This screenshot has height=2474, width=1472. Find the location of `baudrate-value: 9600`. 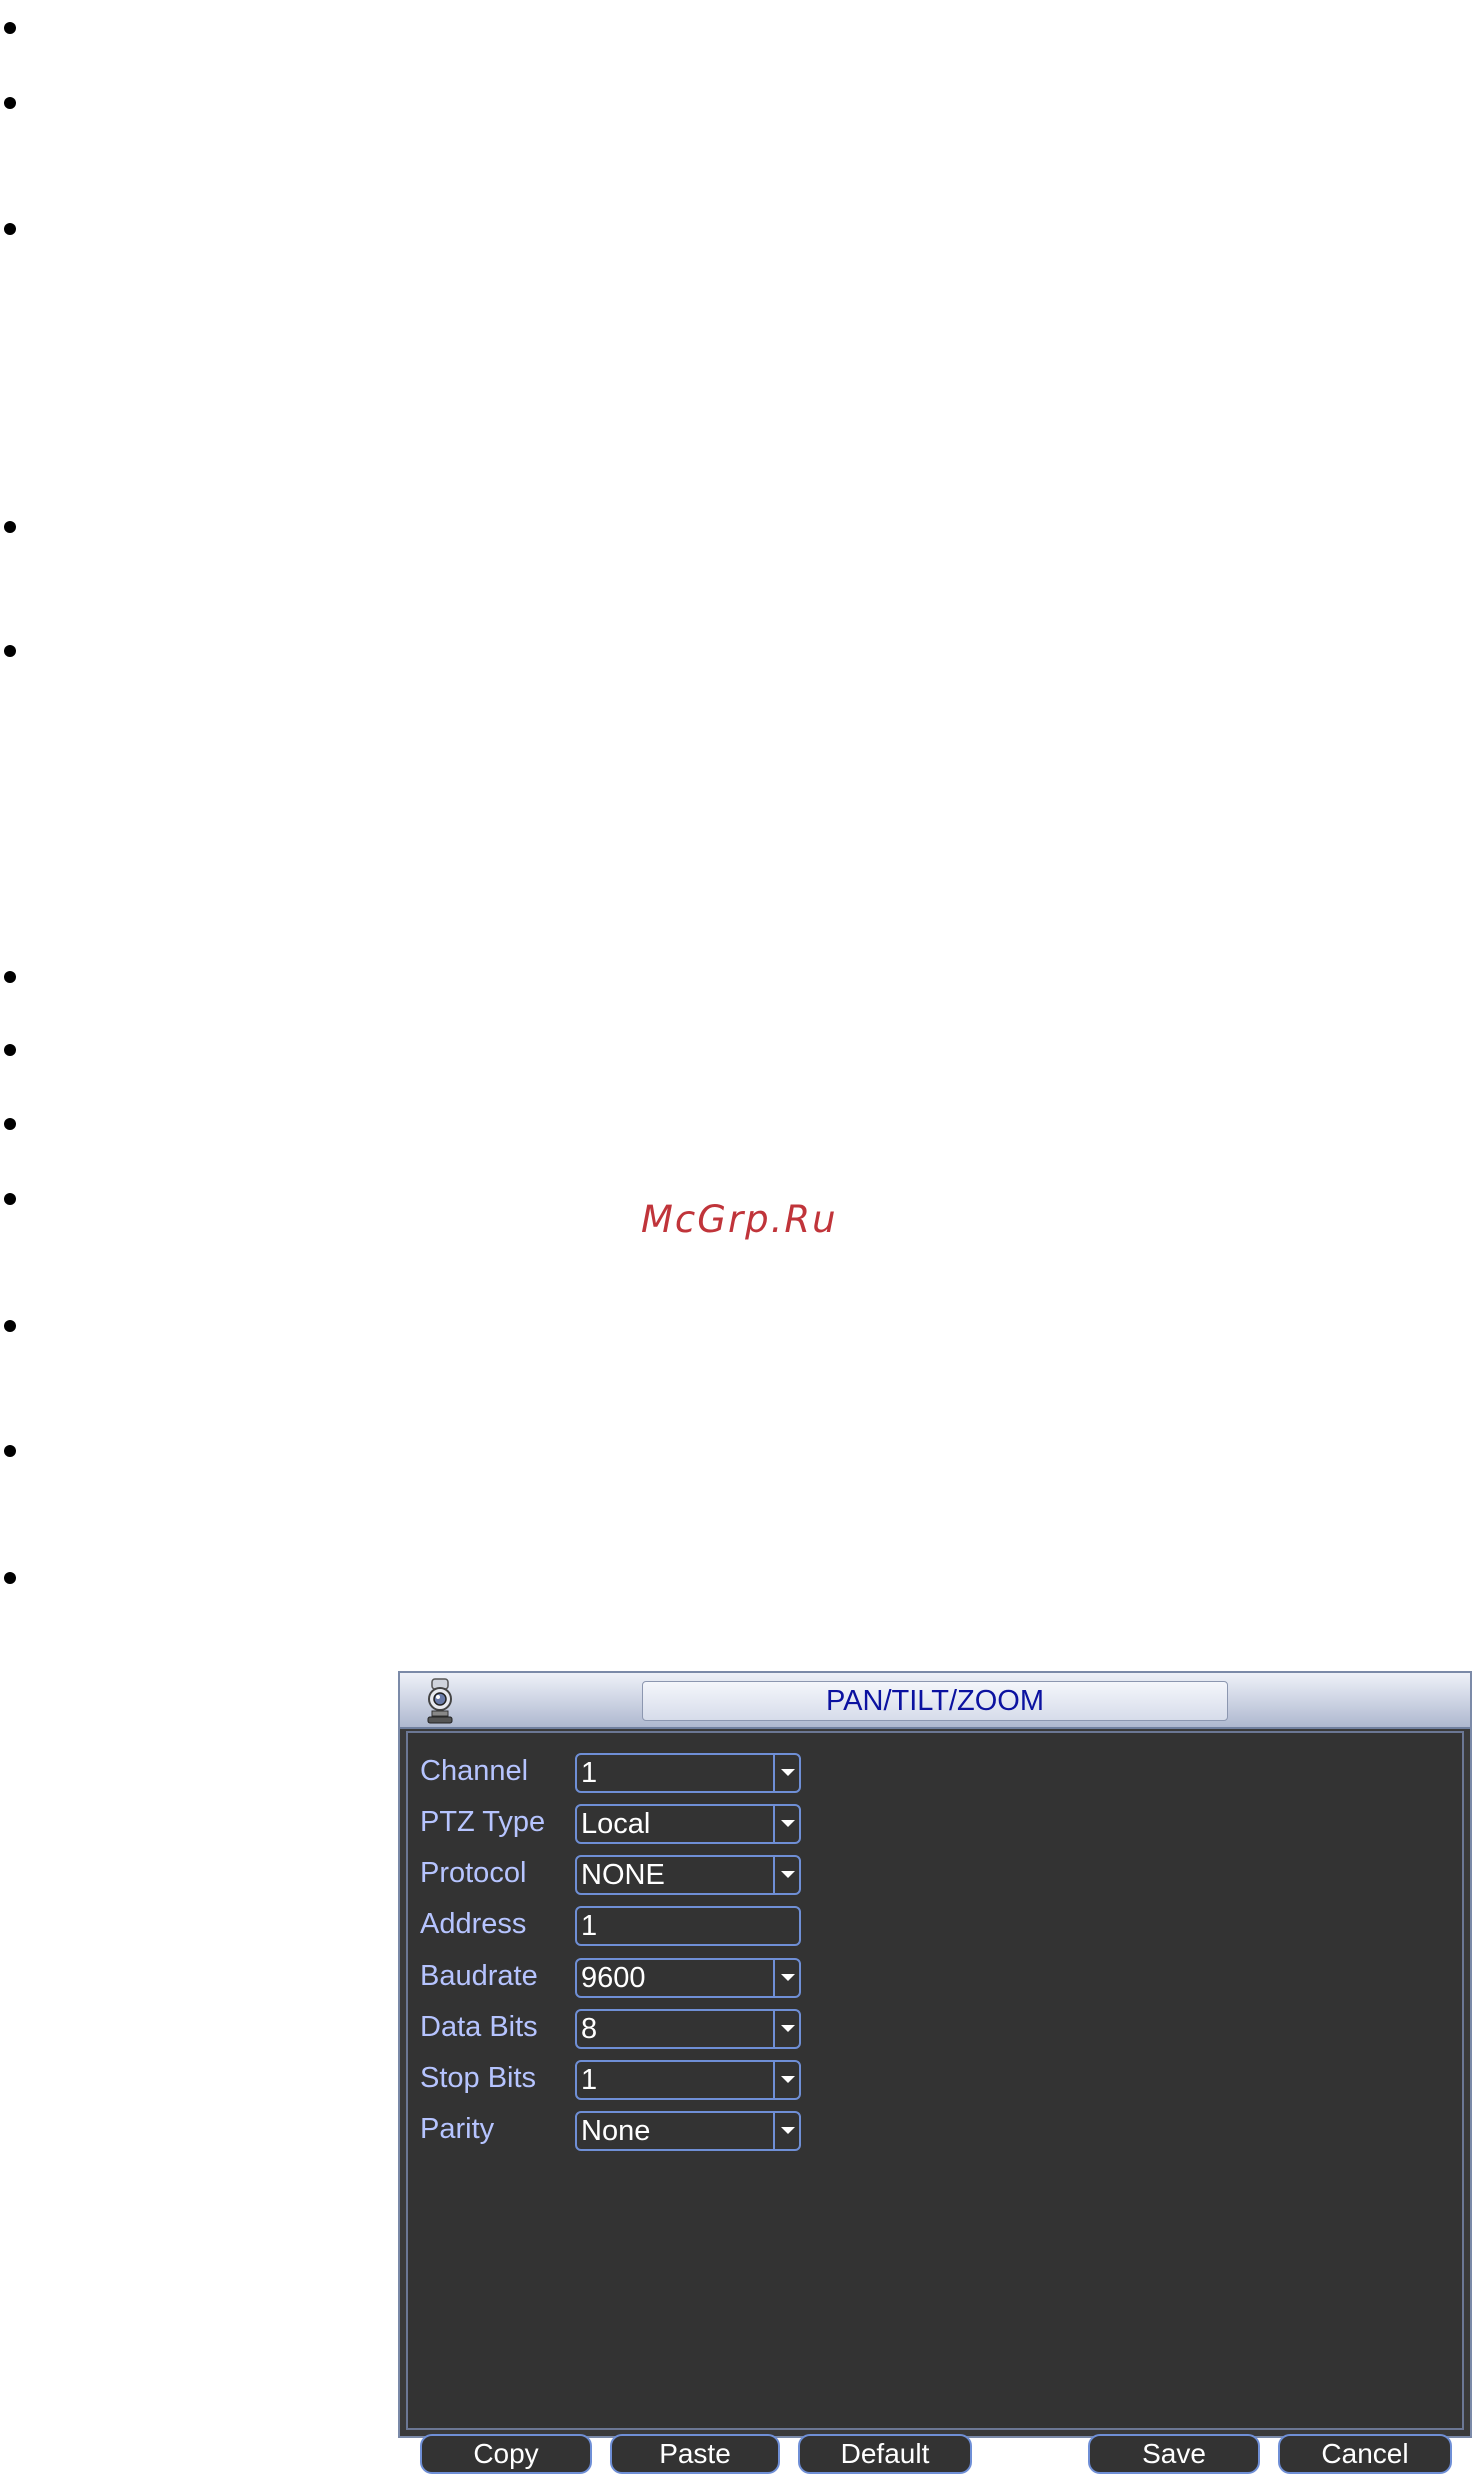

baudrate-value: 9600 is located at coordinates (613, 1978).